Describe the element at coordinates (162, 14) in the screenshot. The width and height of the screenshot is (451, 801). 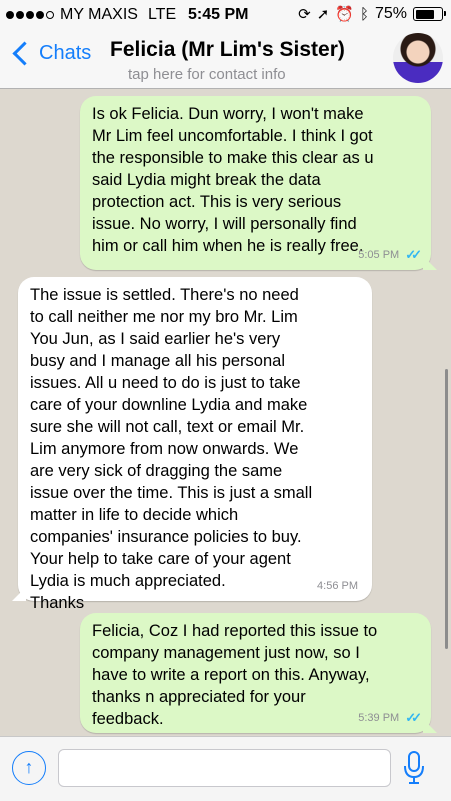
I see `network-type: LTE` at that location.